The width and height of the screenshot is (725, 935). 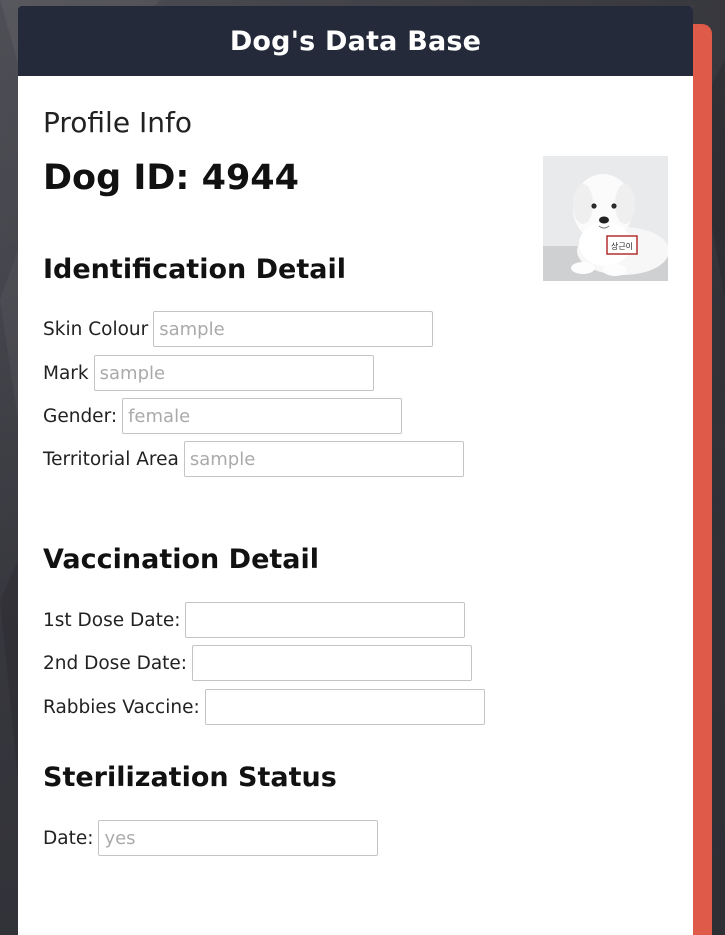 What do you see at coordinates (117, 122) in the screenshot?
I see `profile-info-heading: Profile Info` at bounding box center [117, 122].